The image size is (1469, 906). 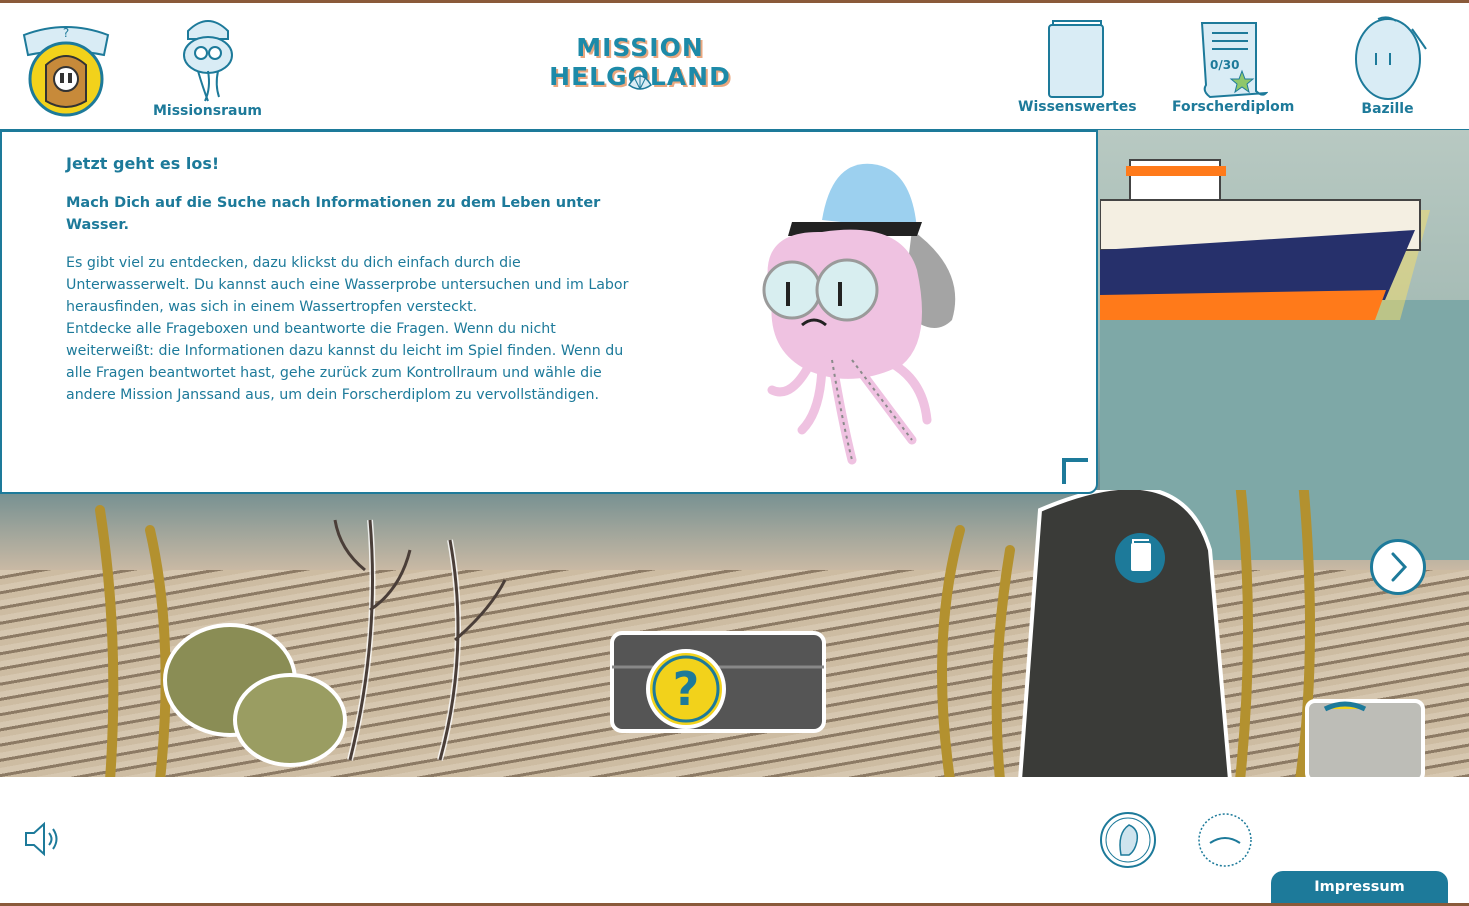 I want to click on nav-wissenswertes: Wissenswertes, so click(x=1077, y=67).